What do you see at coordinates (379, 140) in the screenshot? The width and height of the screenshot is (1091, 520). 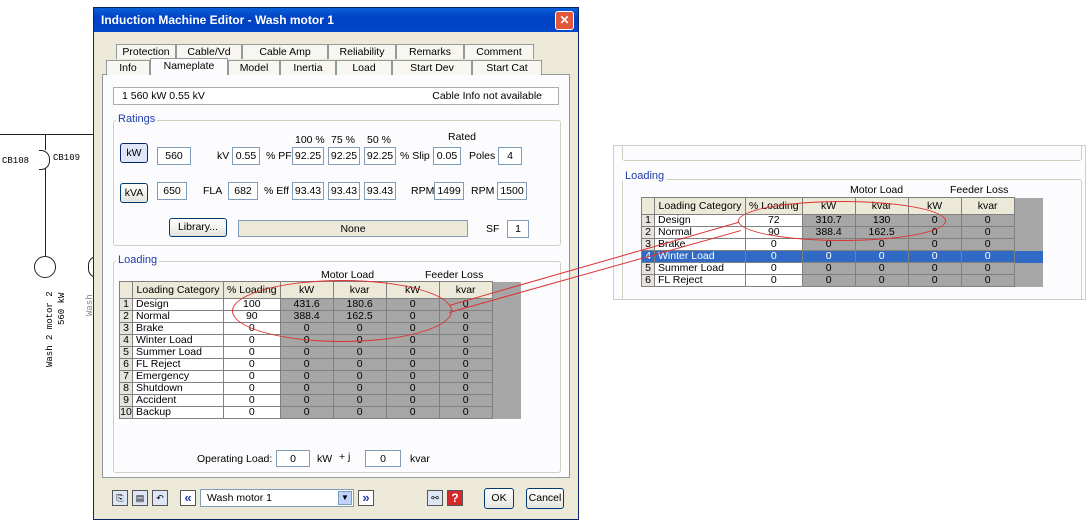 I see `pf-col-50-label: 50 %` at bounding box center [379, 140].